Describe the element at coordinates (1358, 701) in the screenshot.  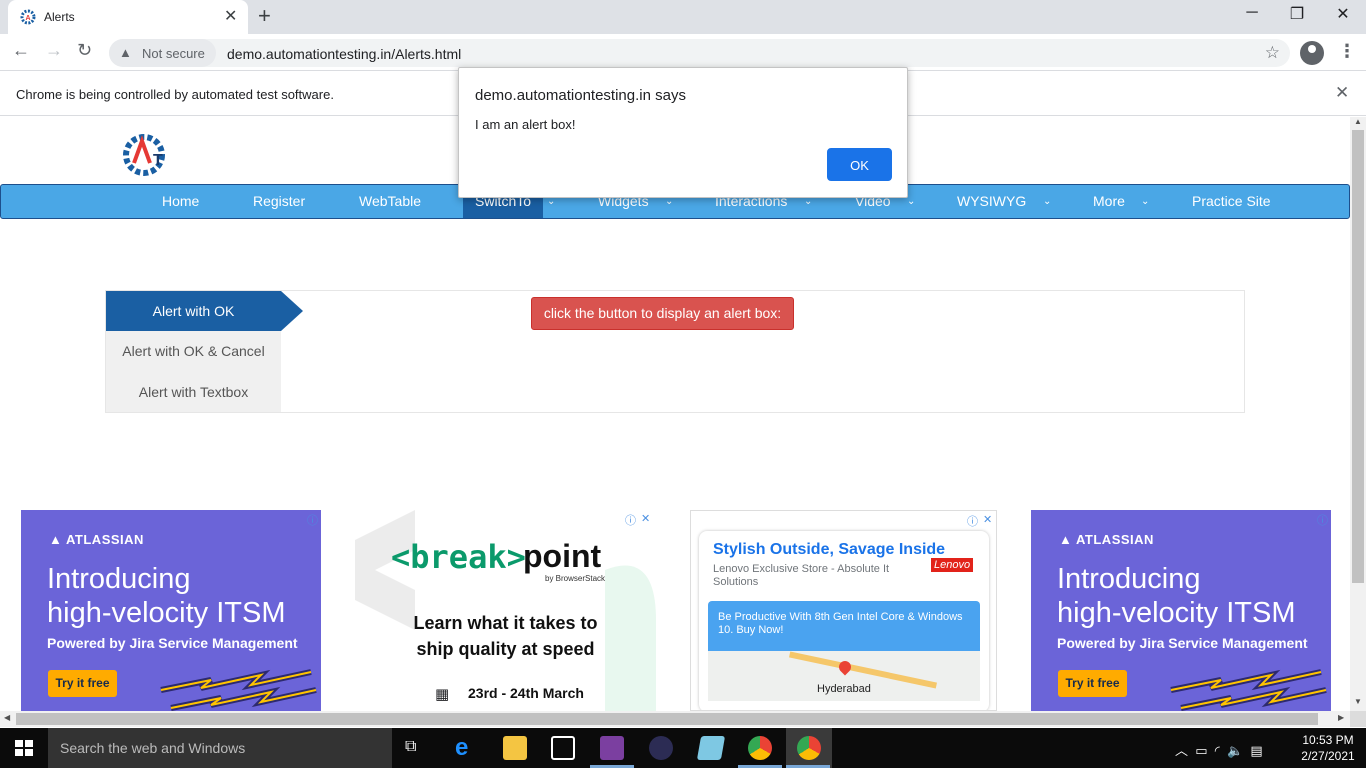
I see `scroll-down-icon: ▼` at that location.